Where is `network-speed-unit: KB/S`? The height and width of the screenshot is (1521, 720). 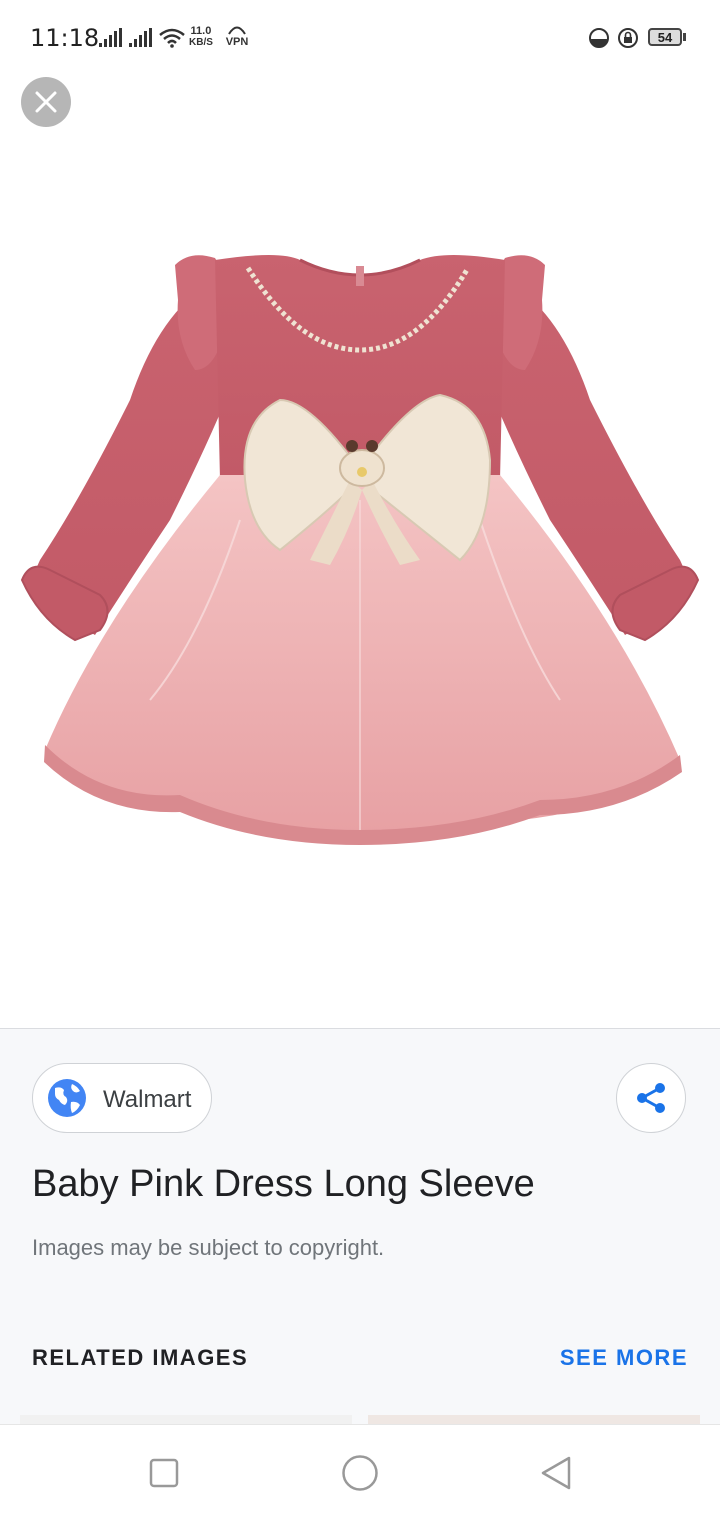 network-speed-unit: KB/S is located at coordinates (201, 42).